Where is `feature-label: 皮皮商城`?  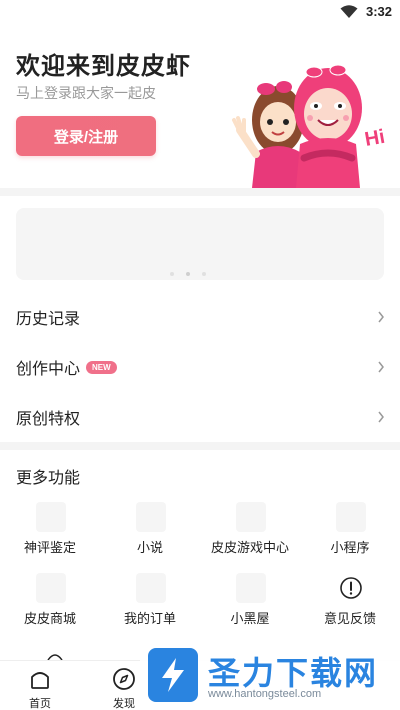
feature-label: 皮皮商城 is located at coordinates (49, 619).